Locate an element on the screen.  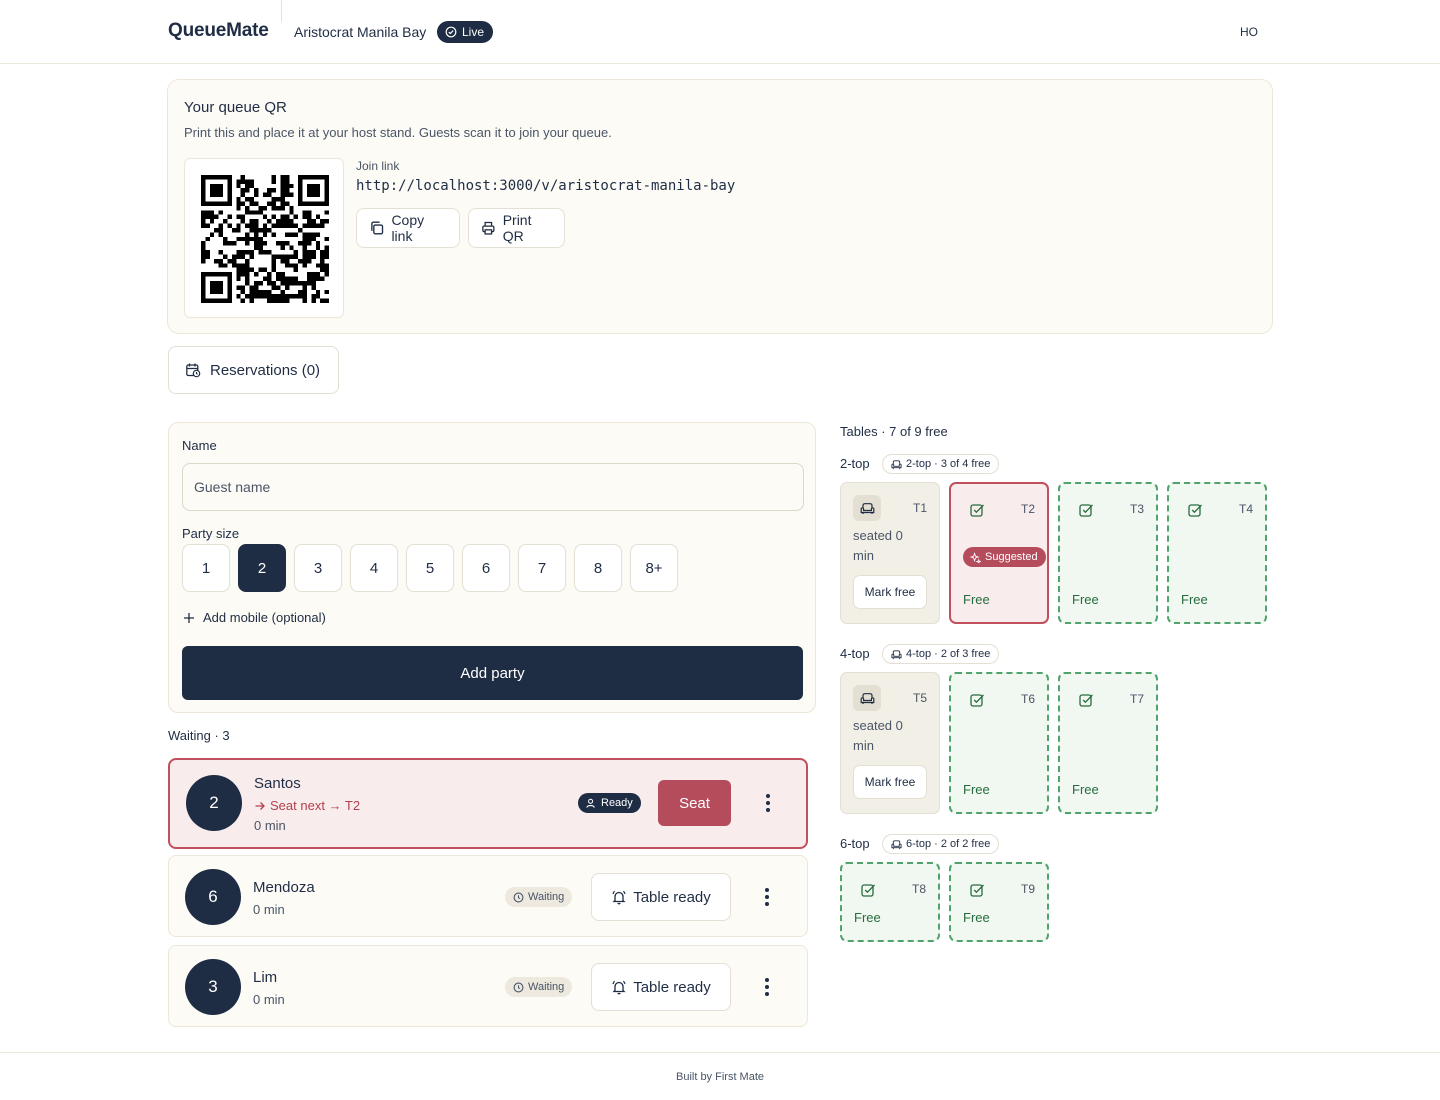
party-size-4: 4 is located at coordinates (374, 568).